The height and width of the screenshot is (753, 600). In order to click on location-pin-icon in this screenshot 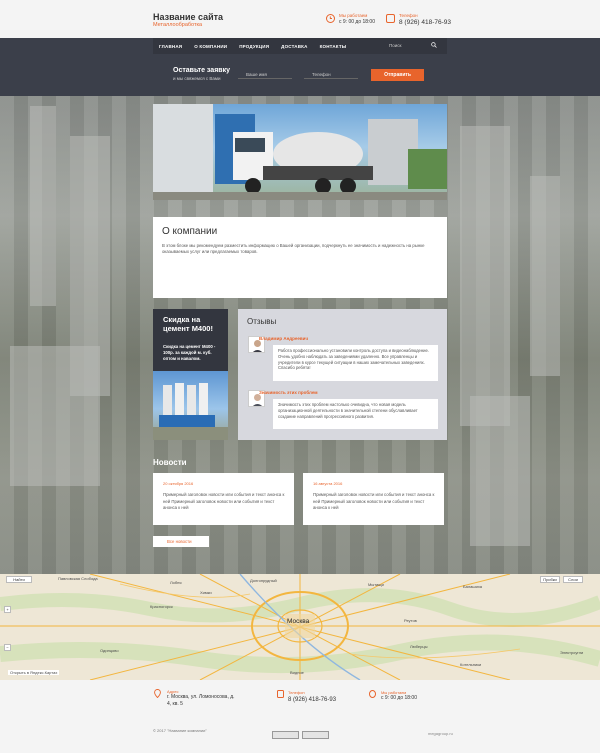, I will do `click(157, 693)`.